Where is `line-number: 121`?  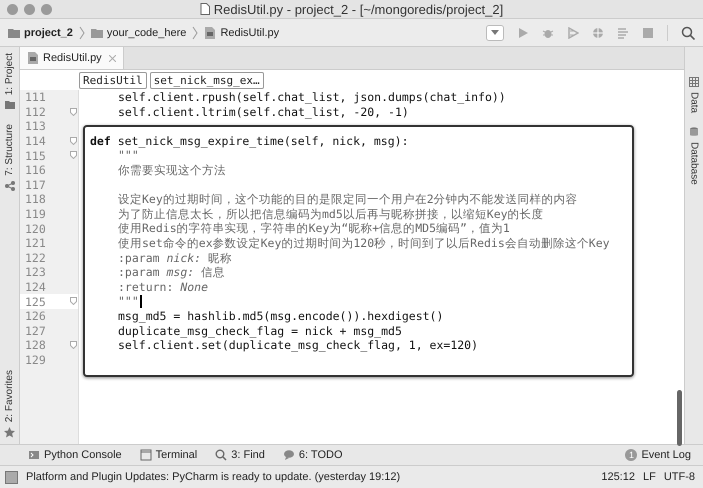
line-number: 121 is located at coordinates (35, 243).